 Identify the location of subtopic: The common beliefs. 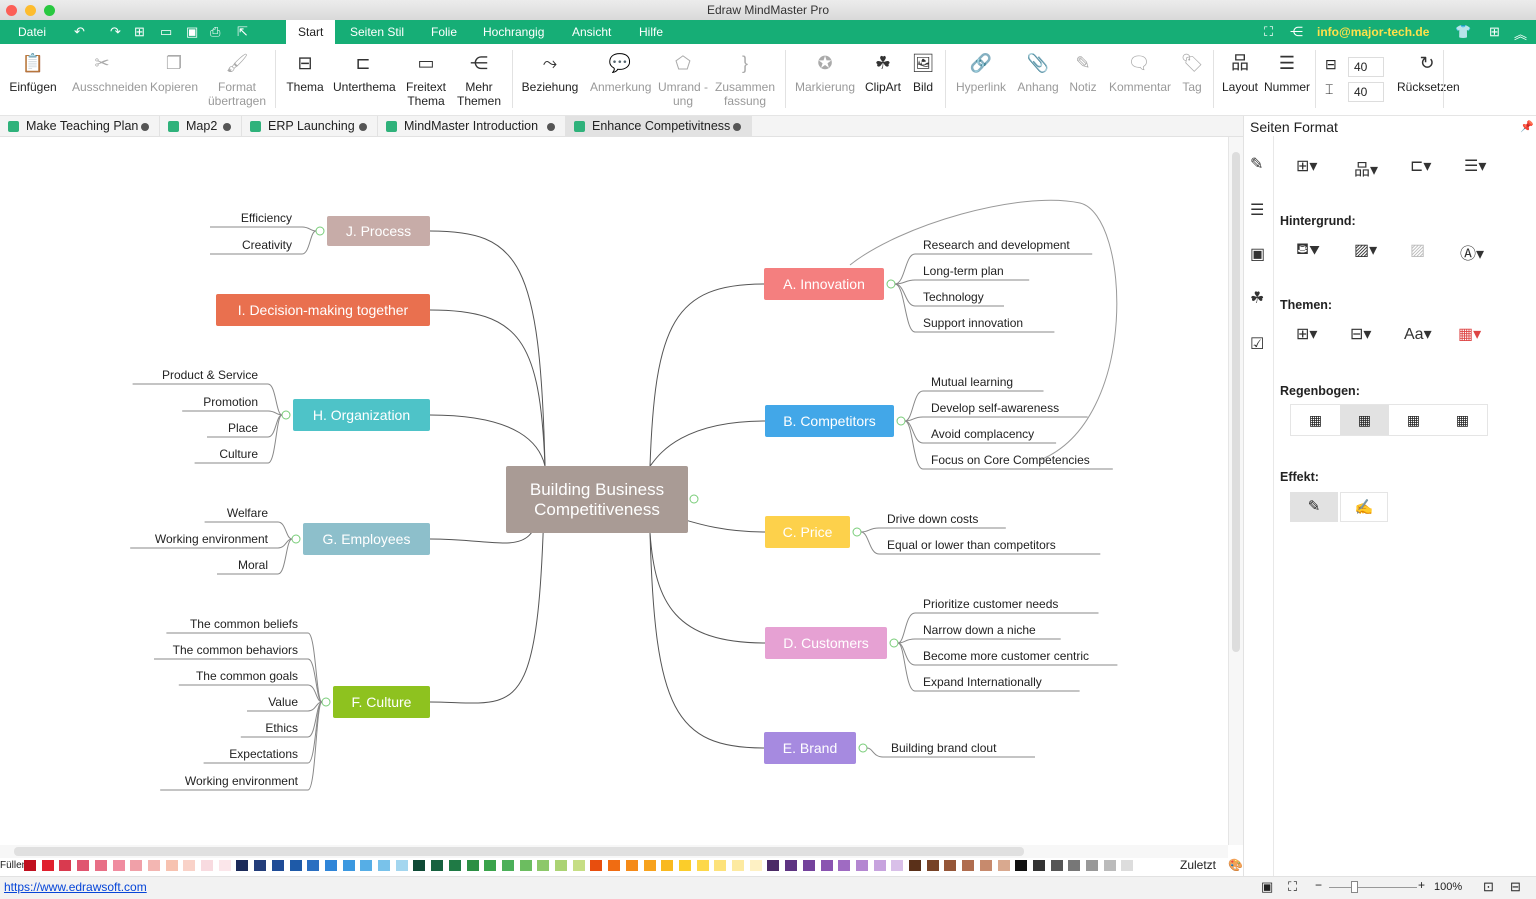
(244, 624).